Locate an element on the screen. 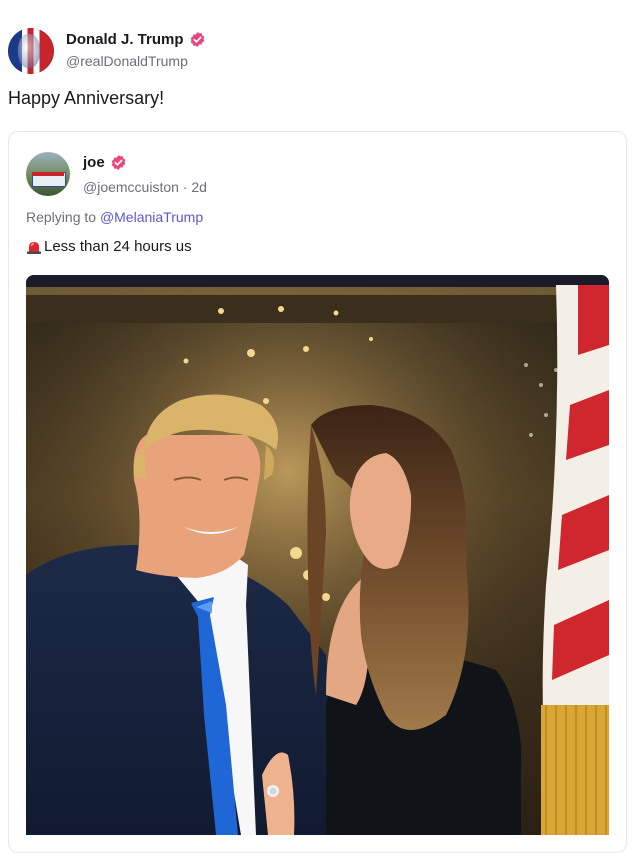 The width and height of the screenshot is (640, 853). replying-prefix: Replying to is located at coordinates (63, 217).